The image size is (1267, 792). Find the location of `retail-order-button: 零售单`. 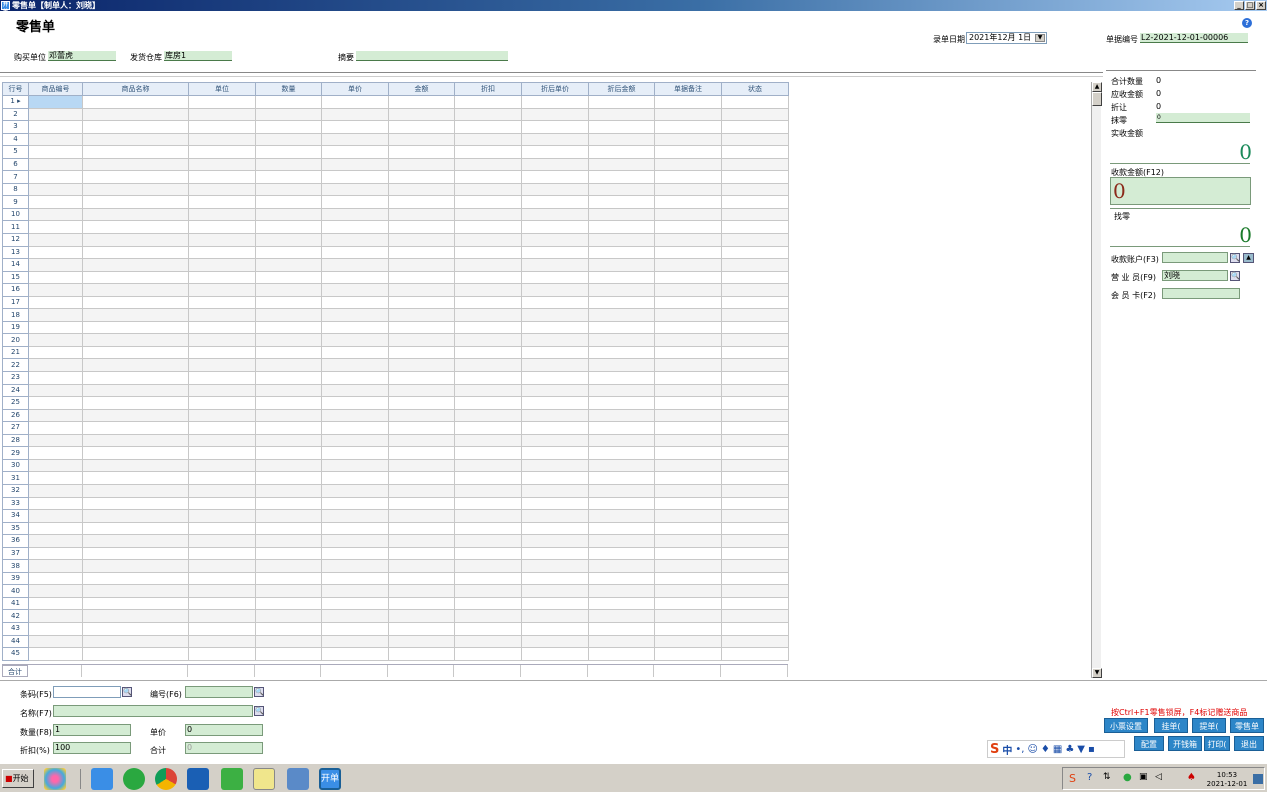

retail-order-button: 零售单 is located at coordinates (1247, 725).